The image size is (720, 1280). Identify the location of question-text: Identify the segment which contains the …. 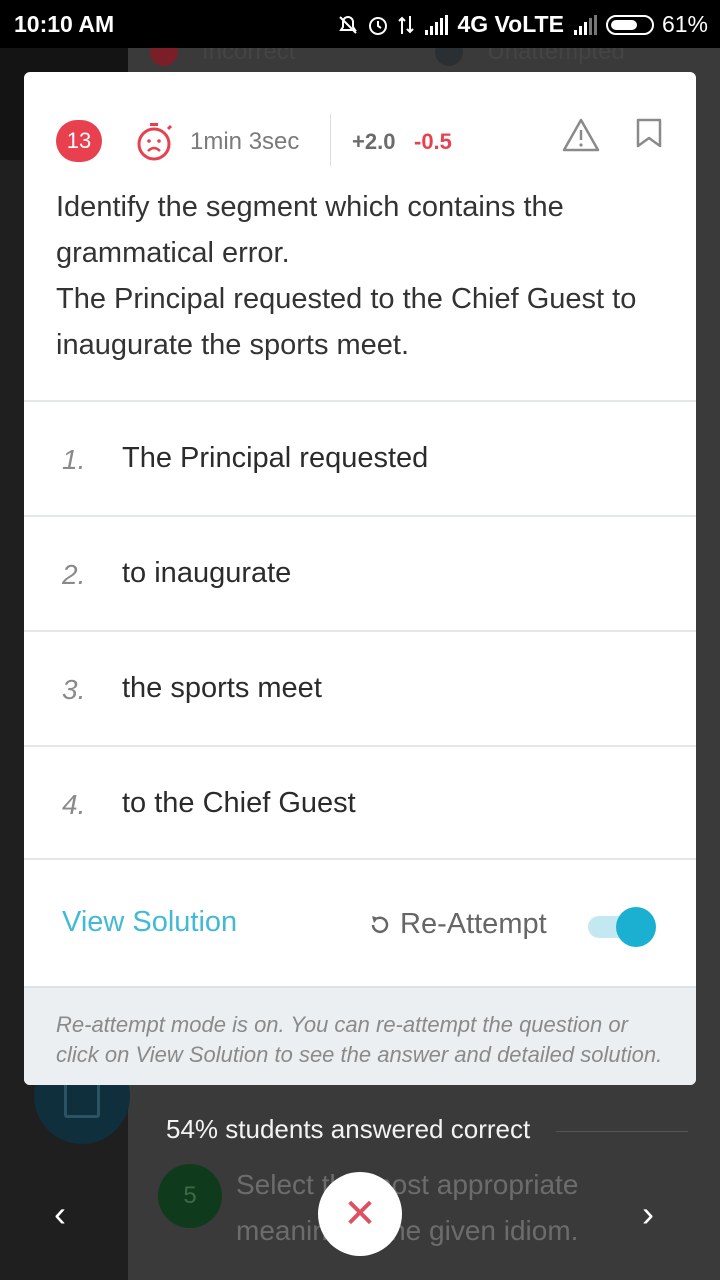
(366, 276).